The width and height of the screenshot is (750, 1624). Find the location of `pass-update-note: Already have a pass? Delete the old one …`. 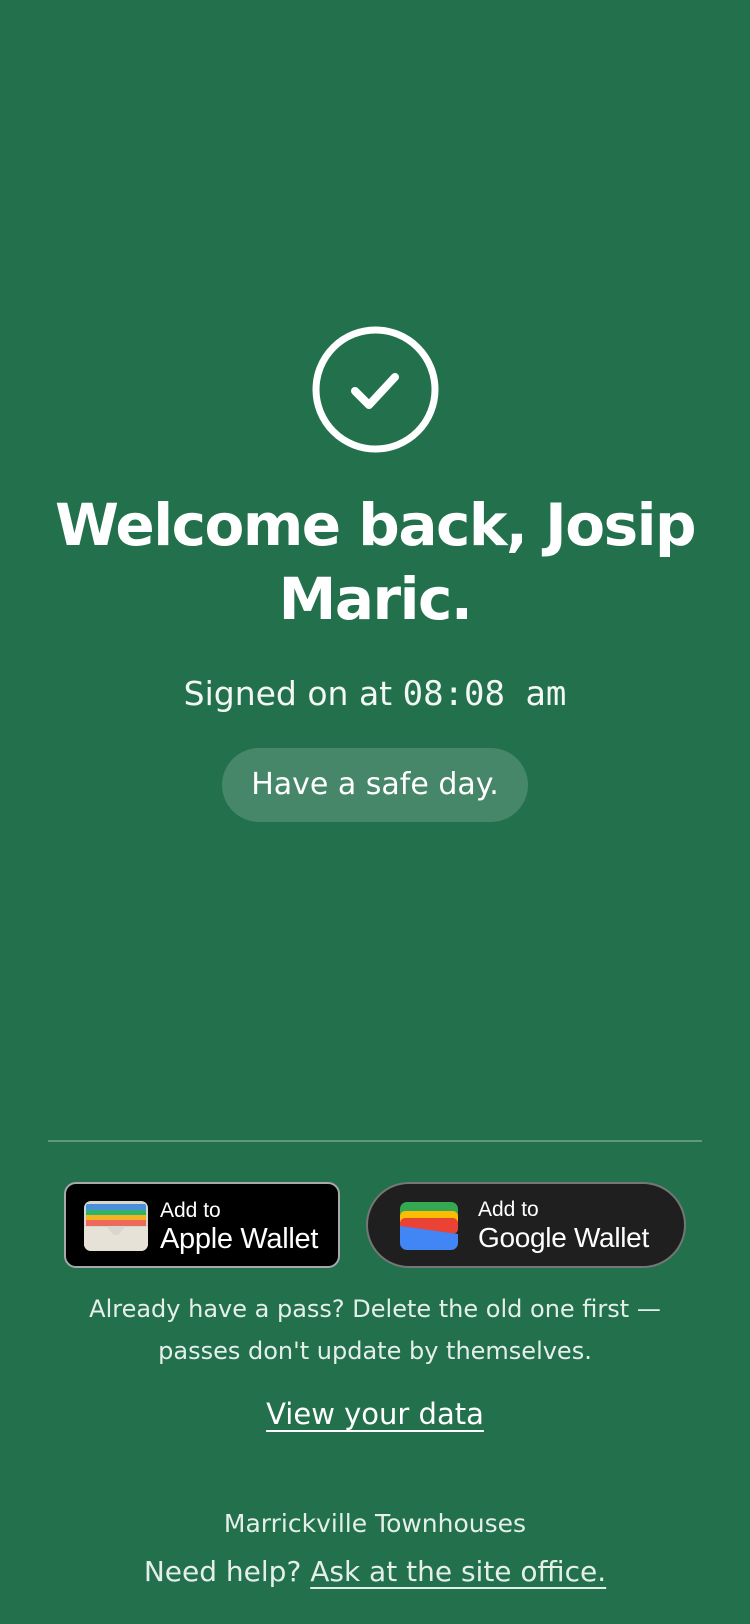

pass-update-note: Already have a pass? Delete the old one … is located at coordinates (375, 1330).